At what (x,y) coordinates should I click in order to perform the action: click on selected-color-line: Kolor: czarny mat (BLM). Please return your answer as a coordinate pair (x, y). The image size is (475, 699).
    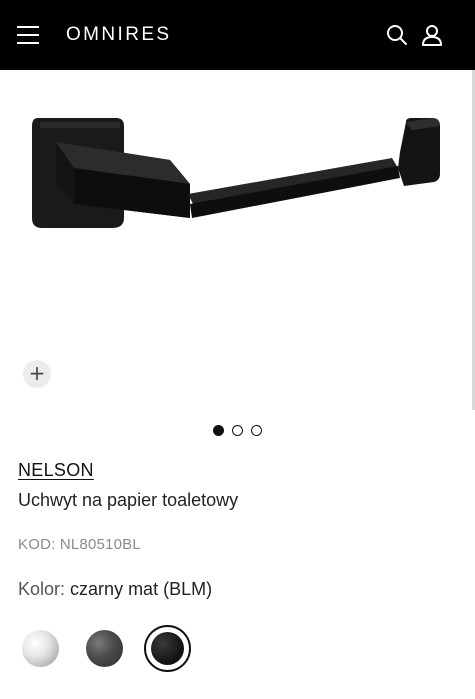
    Looking at the image, I should click on (115, 589).